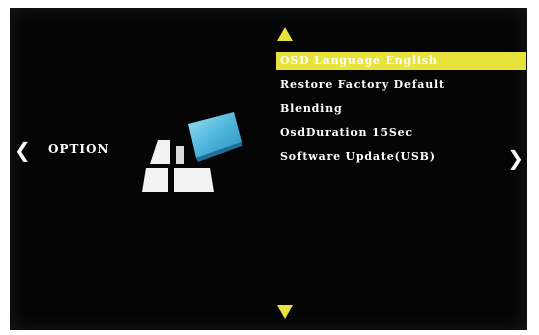  Describe the element at coordinates (401, 157) in the screenshot. I see `menu-item-software-update: Software Update(USB)` at that location.